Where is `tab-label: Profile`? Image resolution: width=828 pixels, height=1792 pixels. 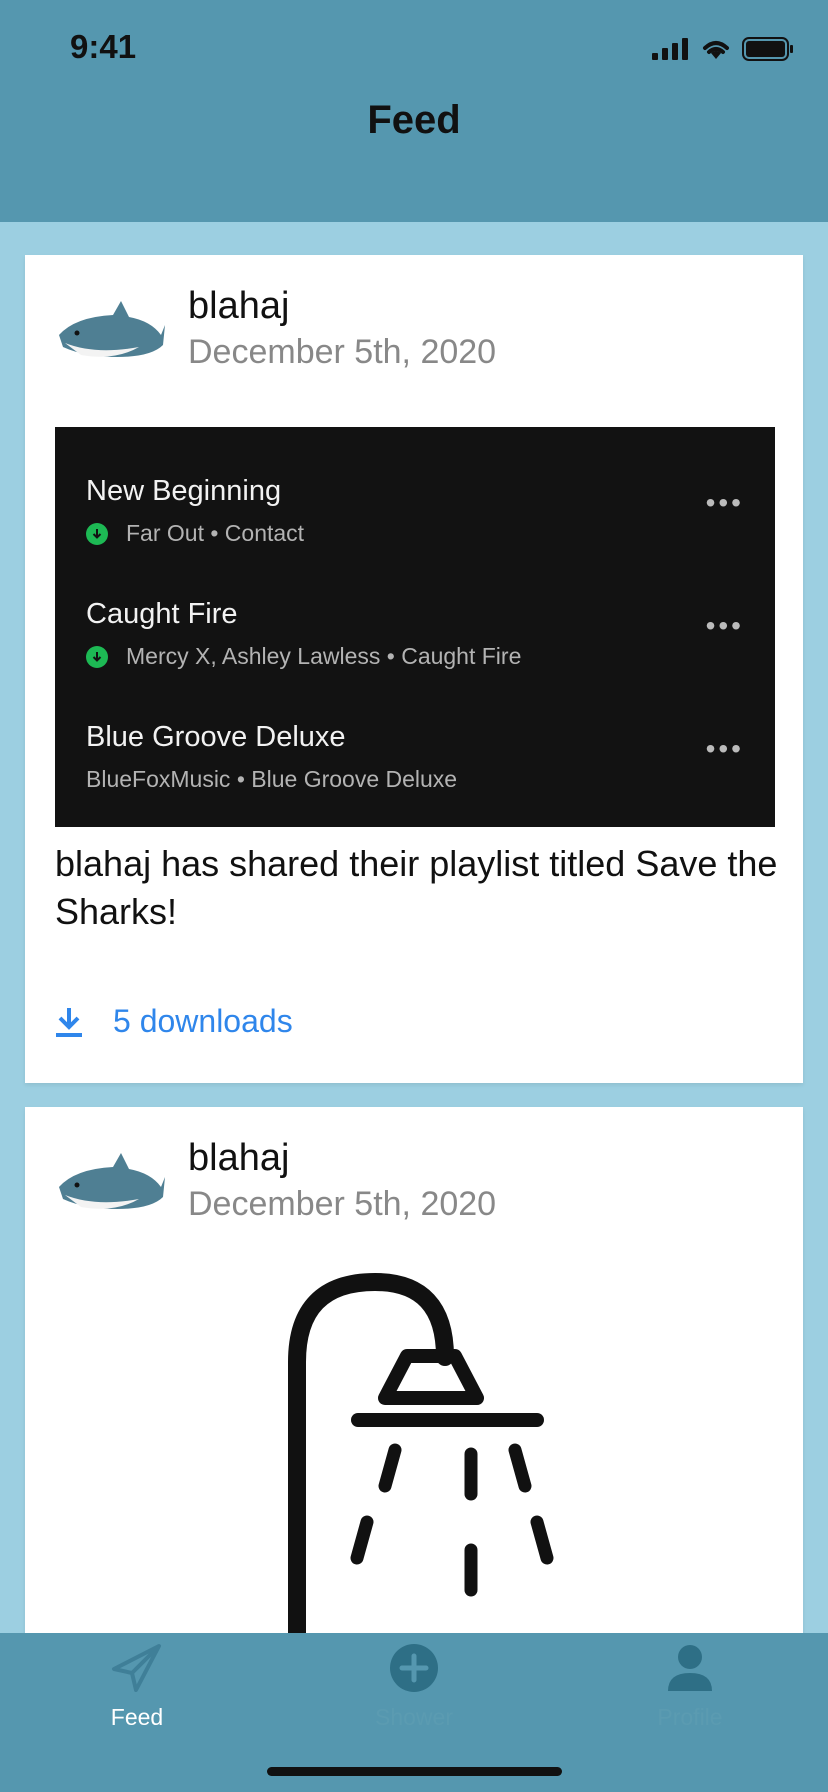 tab-label: Profile is located at coordinates (690, 1717).